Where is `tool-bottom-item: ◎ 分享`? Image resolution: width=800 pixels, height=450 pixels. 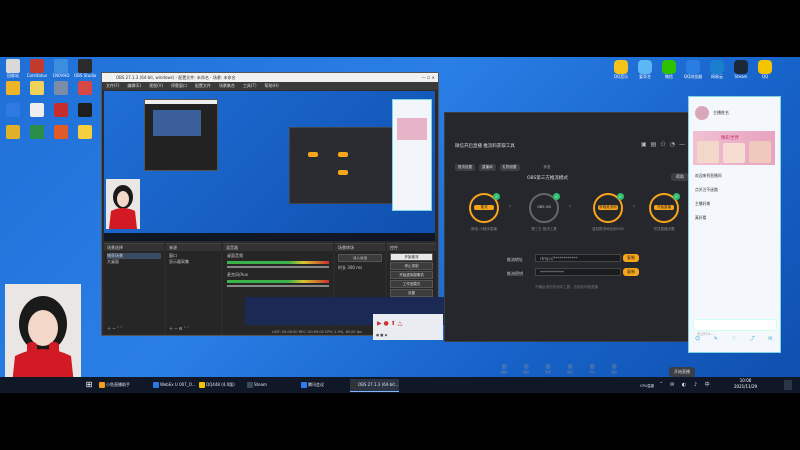
tool-bottom-item: ◎ 分享 is located at coordinates (592, 368).